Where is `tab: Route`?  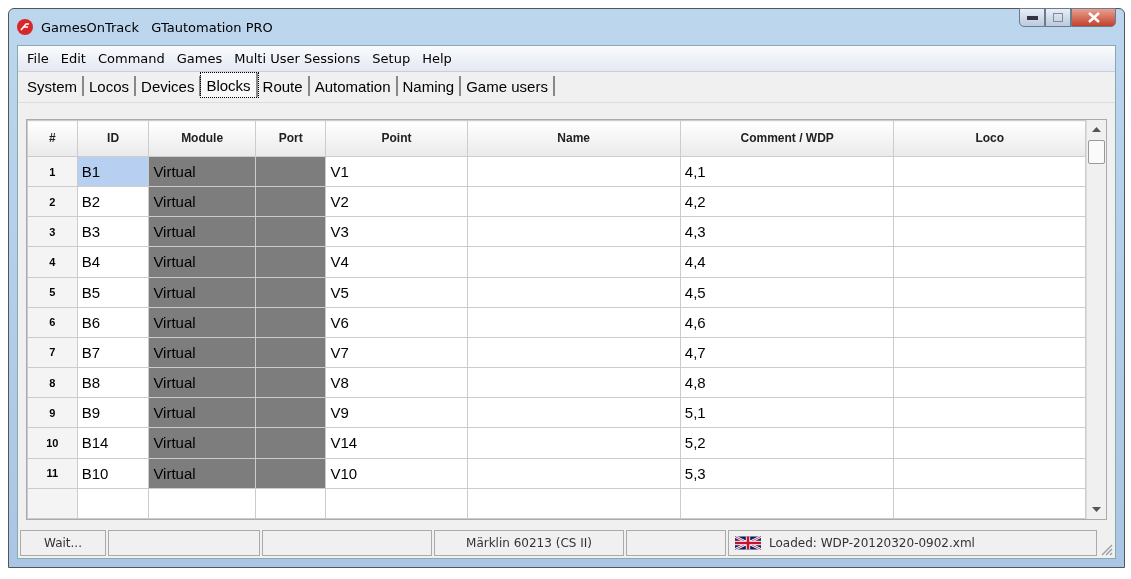 tab: Route is located at coordinates (283, 86).